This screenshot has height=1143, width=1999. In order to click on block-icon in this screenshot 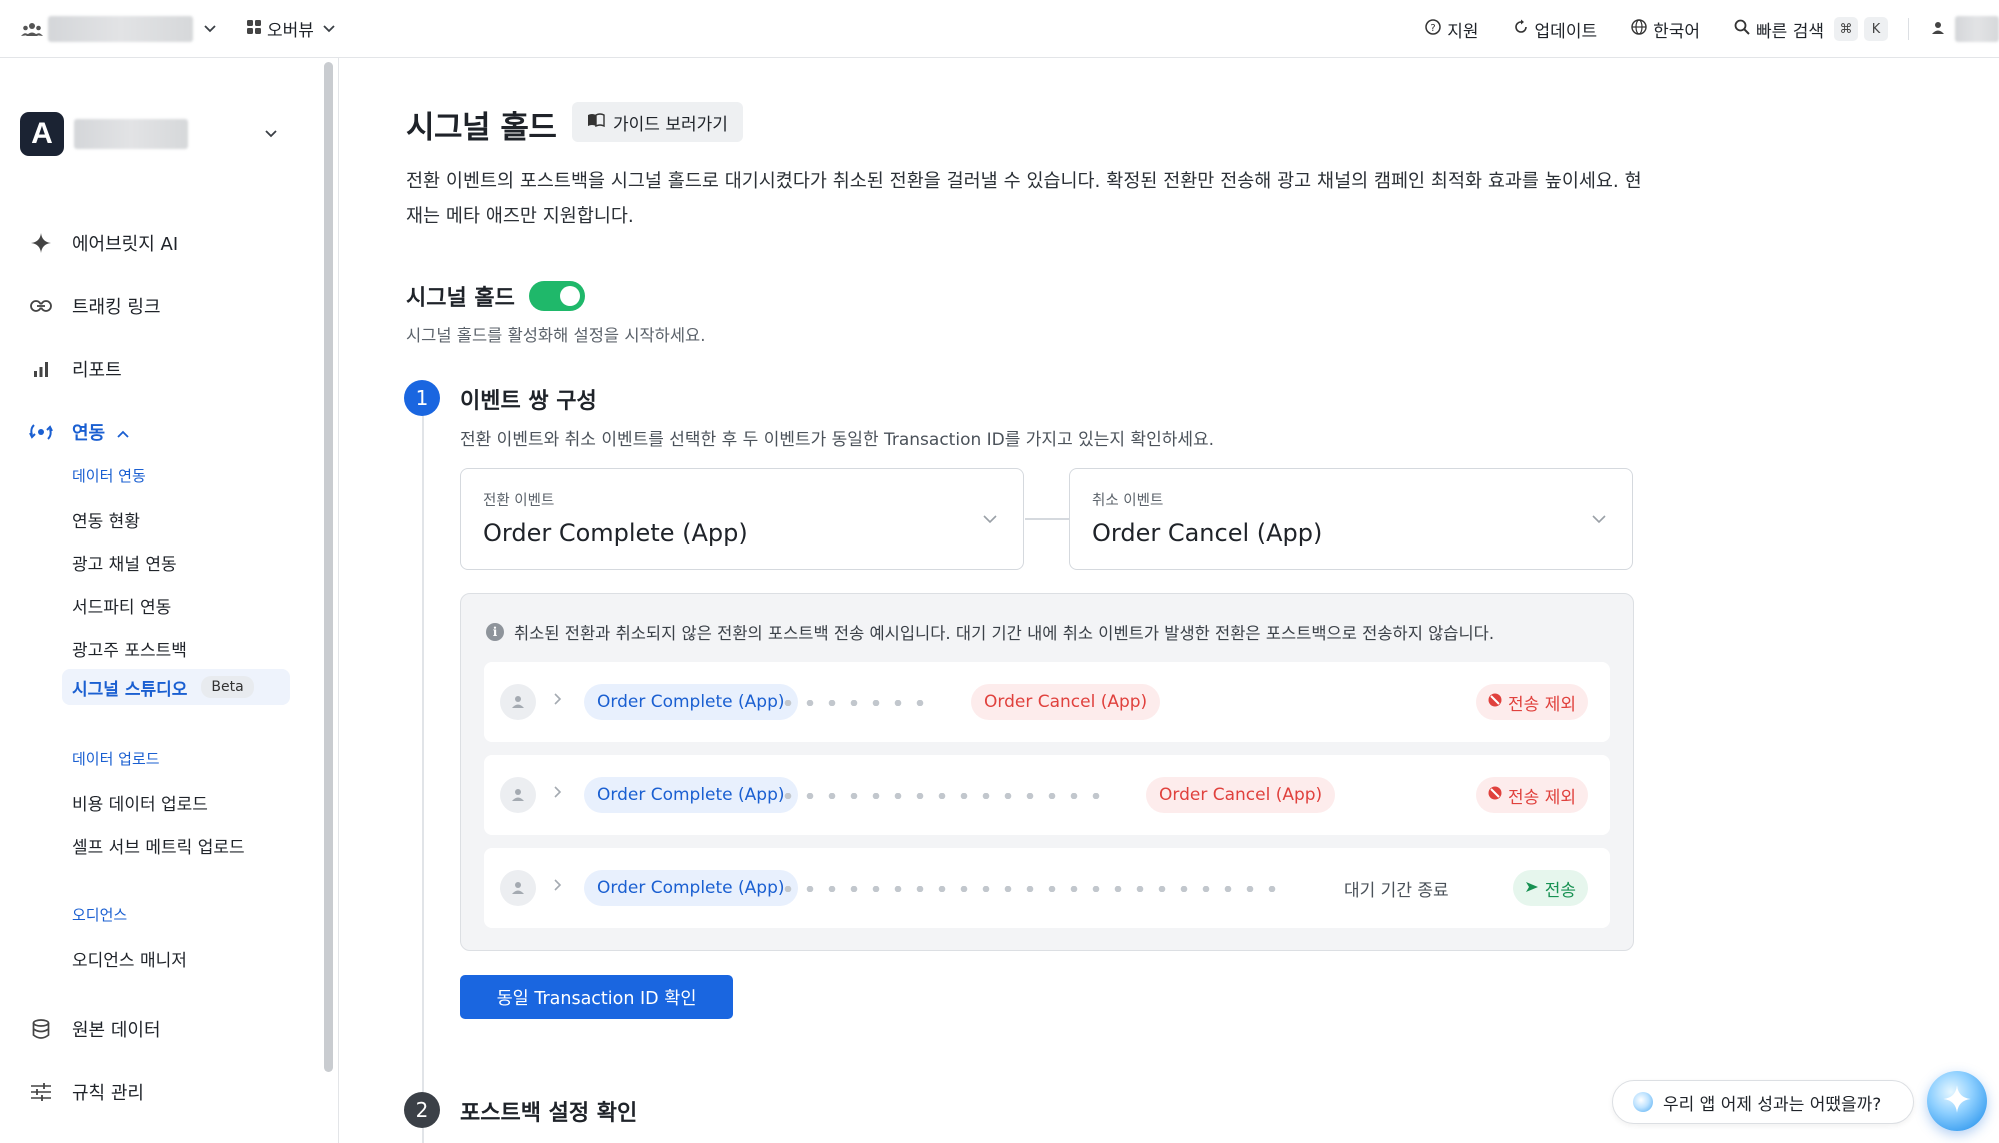, I will do `click(1495, 702)`.